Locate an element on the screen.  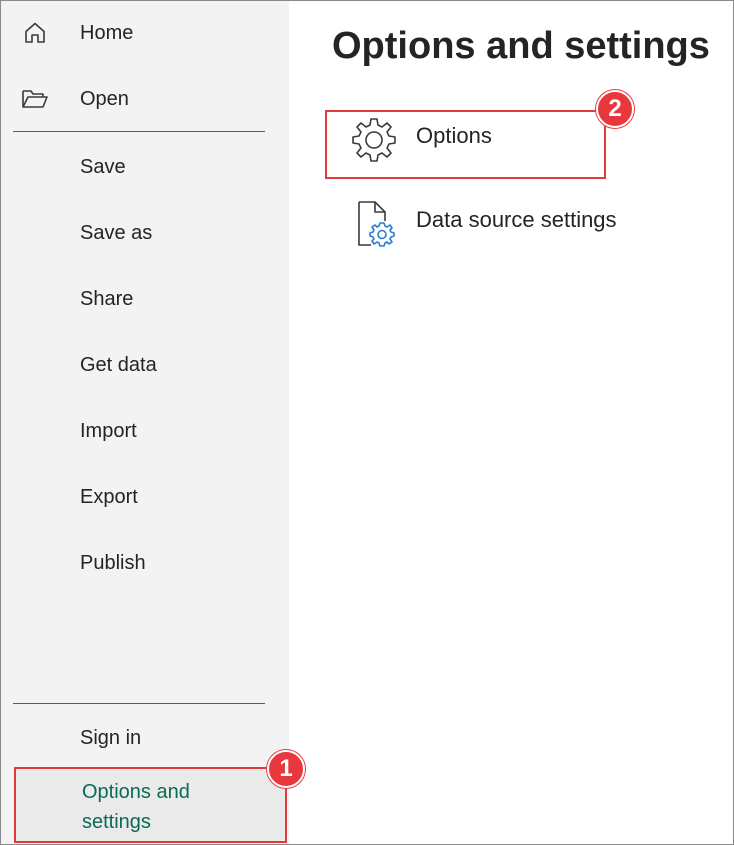
sidebar-item-label: Save as is located at coordinates (116, 232).